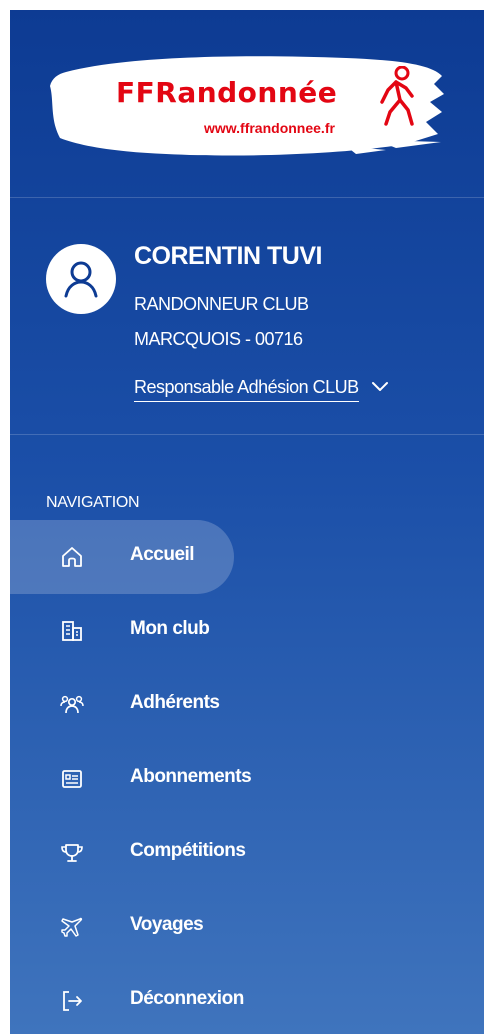 The image size is (484, 1034). Describe the element at coordinates (247, 631) in the screenshot. I see `nav-item-mon-club: Mon club` at that location.